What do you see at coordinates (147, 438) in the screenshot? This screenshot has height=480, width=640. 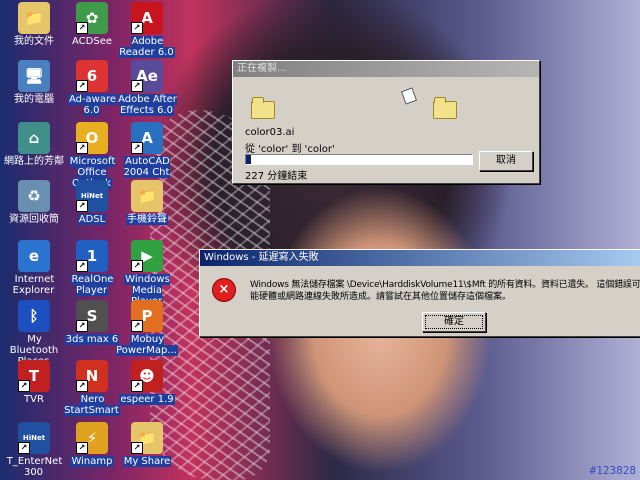 I see `folder-icon: 📁 ↗` at bounding box center [147, 438].